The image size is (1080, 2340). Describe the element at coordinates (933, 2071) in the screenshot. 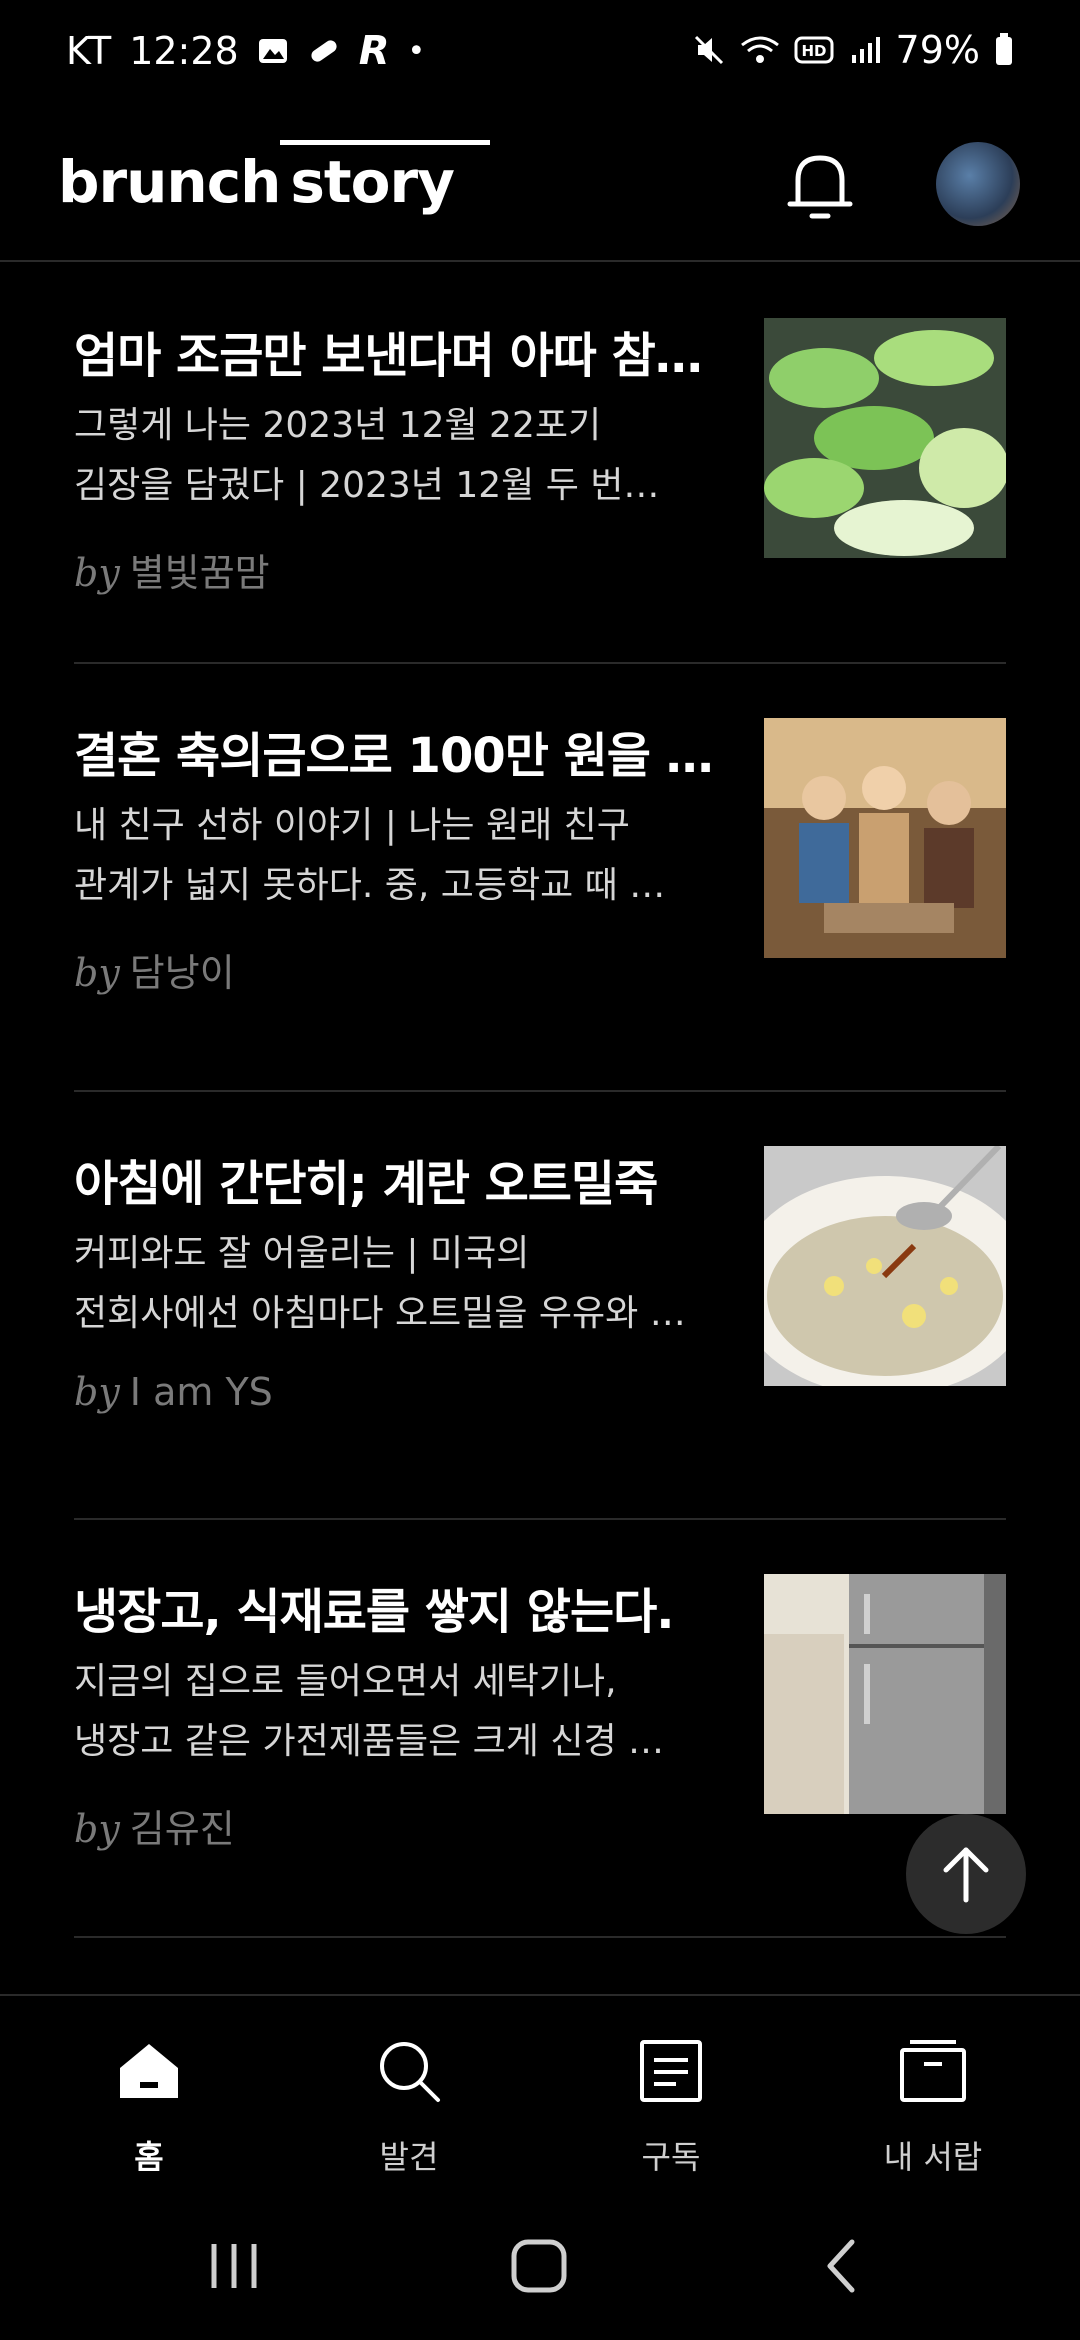

I see `drawer-icon` at that location.